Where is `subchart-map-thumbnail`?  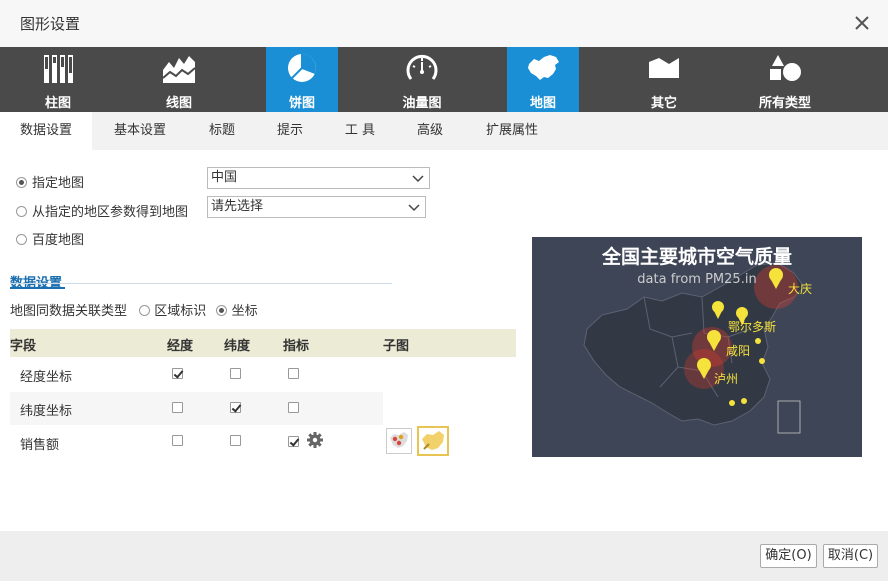 subchart-map-thumbnail is located at coordinates (399, 441).